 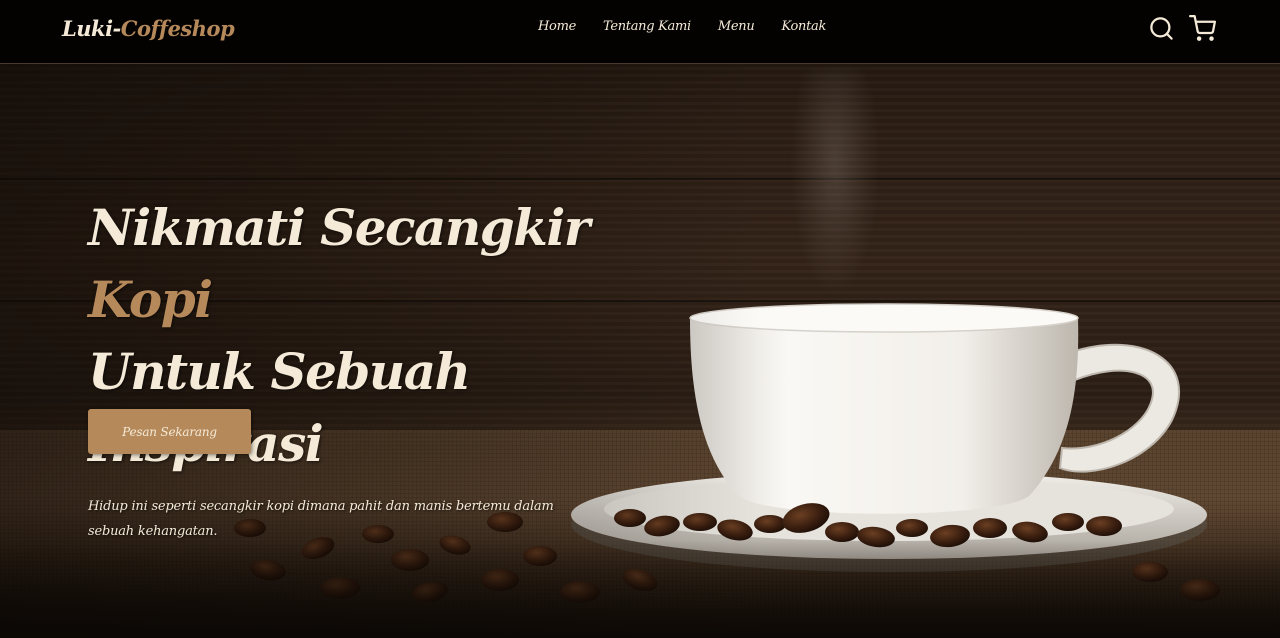 What do you see at coordinates (91, 28) in the screenshot?
I see `brand-name: Luki-` at bounding box center [91, 28].